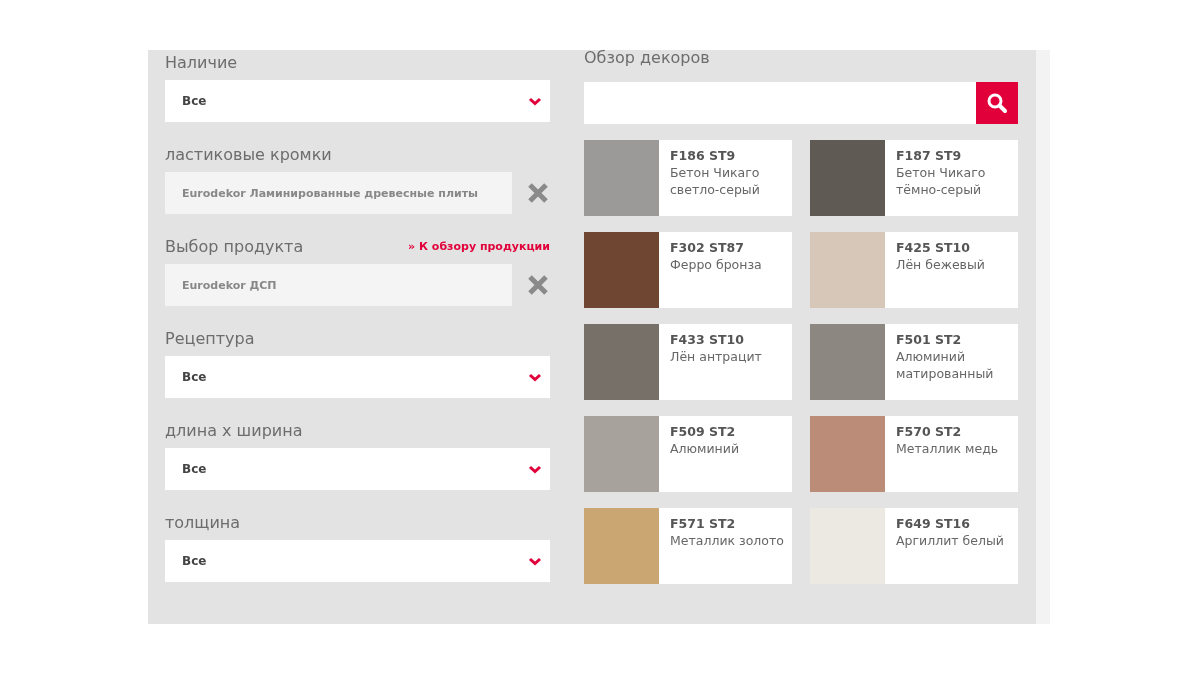  Describe the element at coordinates (929, 155) in the screenshot. I see `decor-code: F187 ST9` at that location.